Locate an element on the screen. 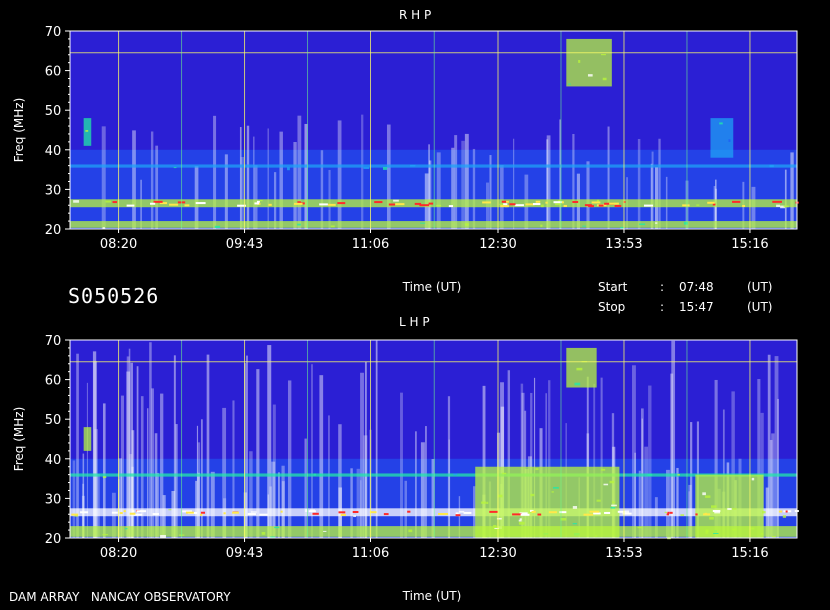 The image size is (830, 610). x-tick-label: 11:06 is located at coordinates (370, 244).